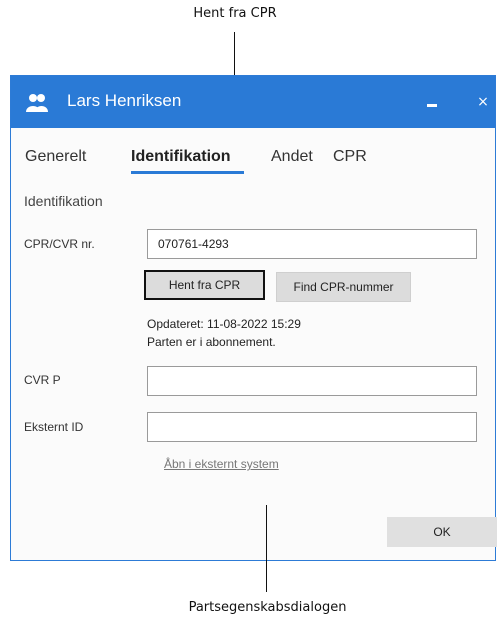 The height and width of the screenshot is (620, 497). I want to click on minimize-button, so click(433, 102).